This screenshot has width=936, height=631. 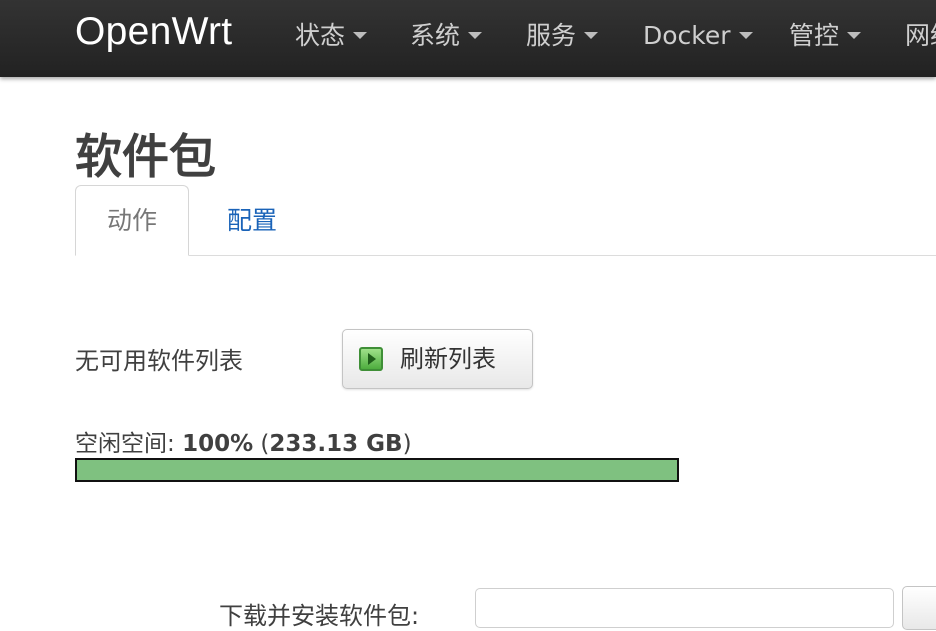 What do you see at coordinates (132, 220) in the screenshot?
I see `tab-actions: 动作` at bounding box center [132, 220].